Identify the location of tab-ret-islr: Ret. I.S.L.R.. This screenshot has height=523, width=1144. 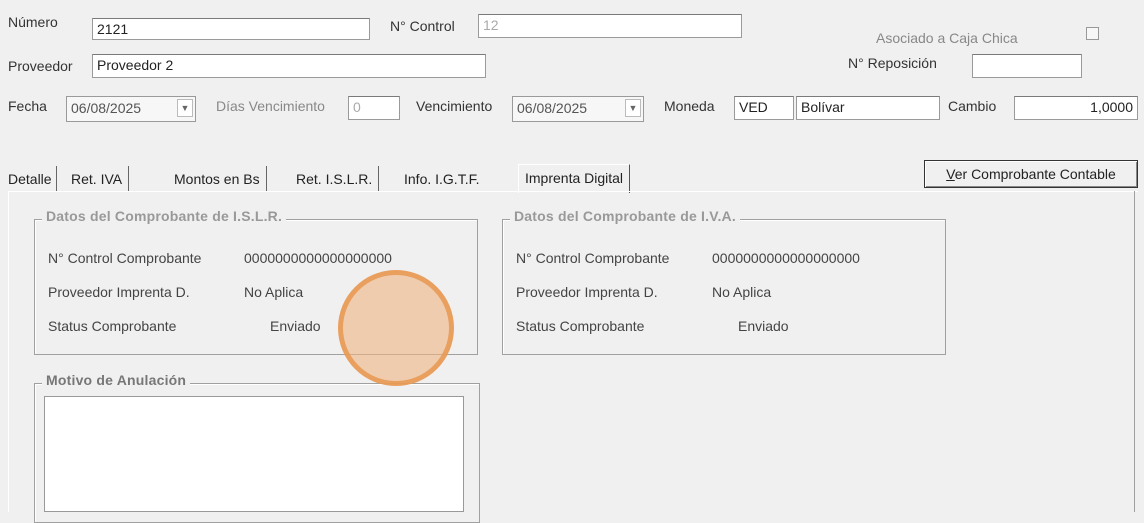
(338, 179).